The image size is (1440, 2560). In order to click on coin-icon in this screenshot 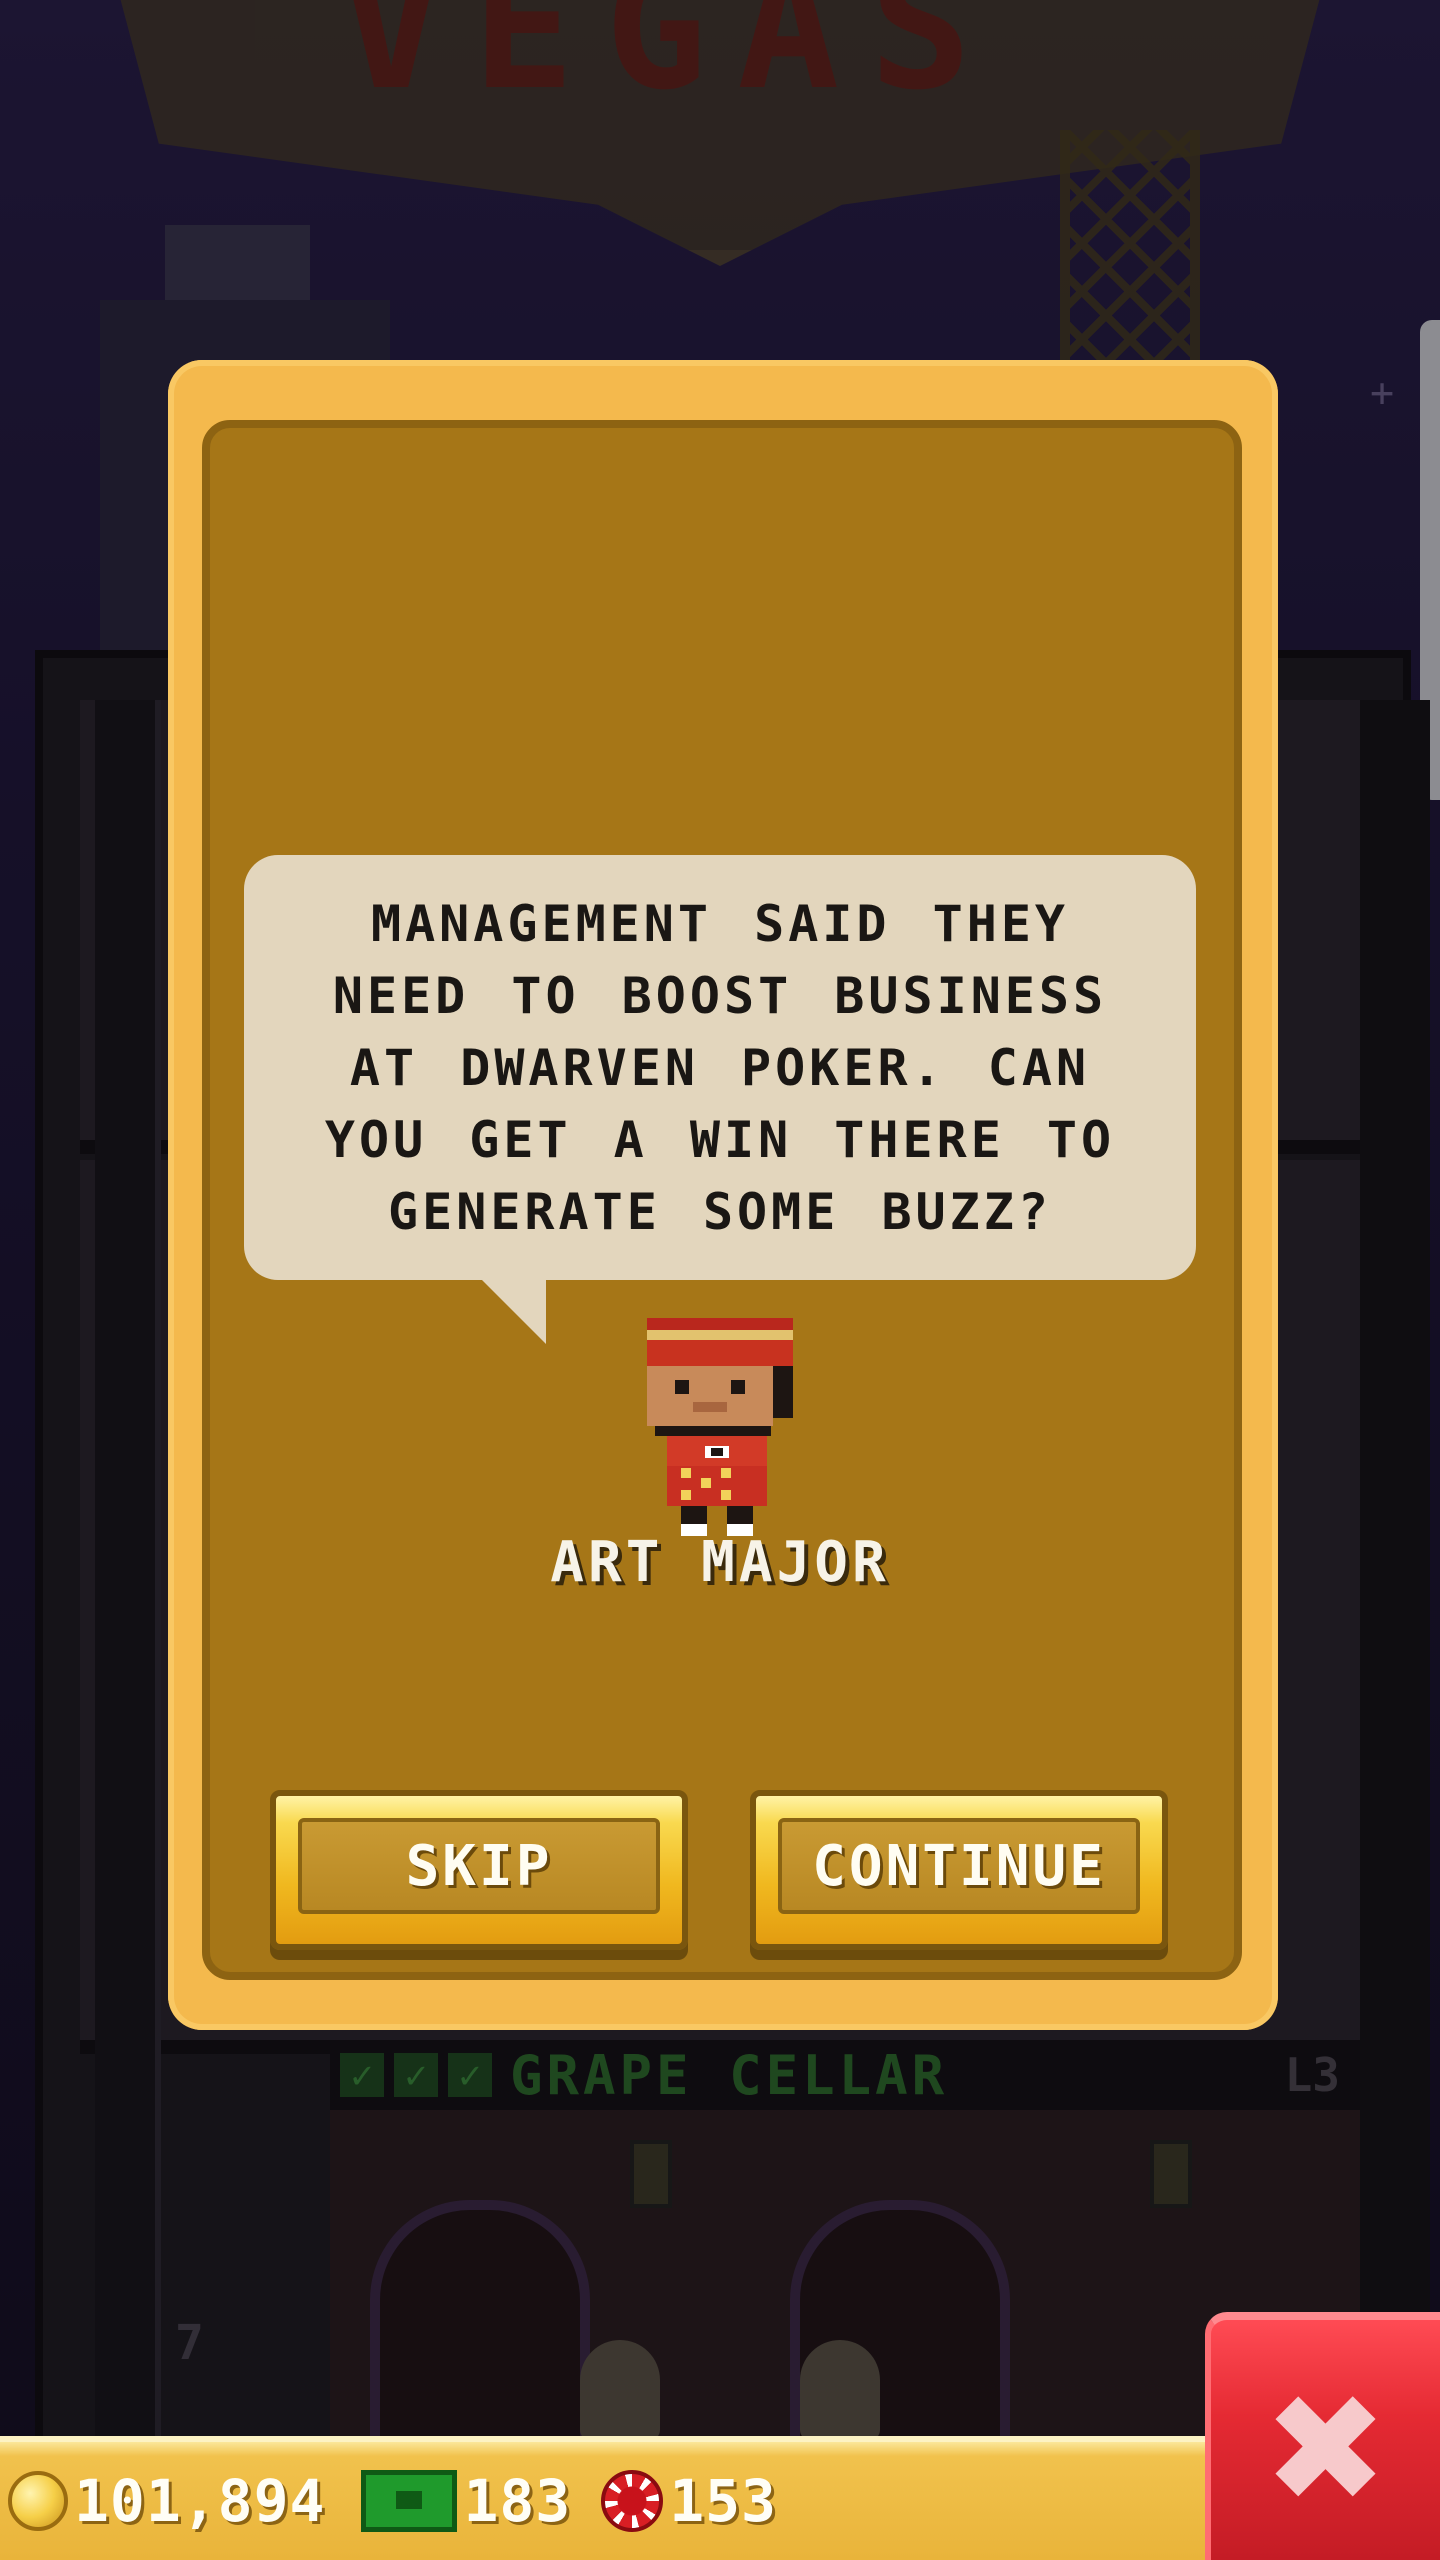, I will do `click(38, 2501)`.